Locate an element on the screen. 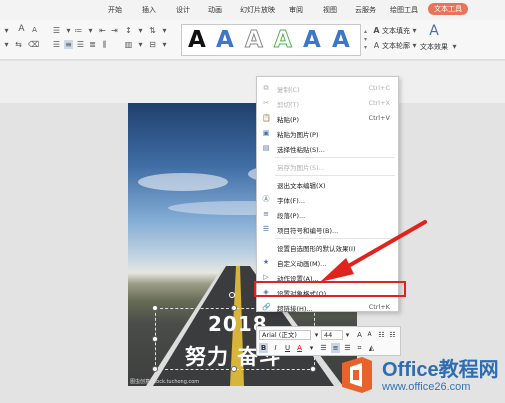 Image resolution: width=505 pixels, height=403 pixels. menu-item-label: 粘贴(P) is located at coordinates (288, 120).